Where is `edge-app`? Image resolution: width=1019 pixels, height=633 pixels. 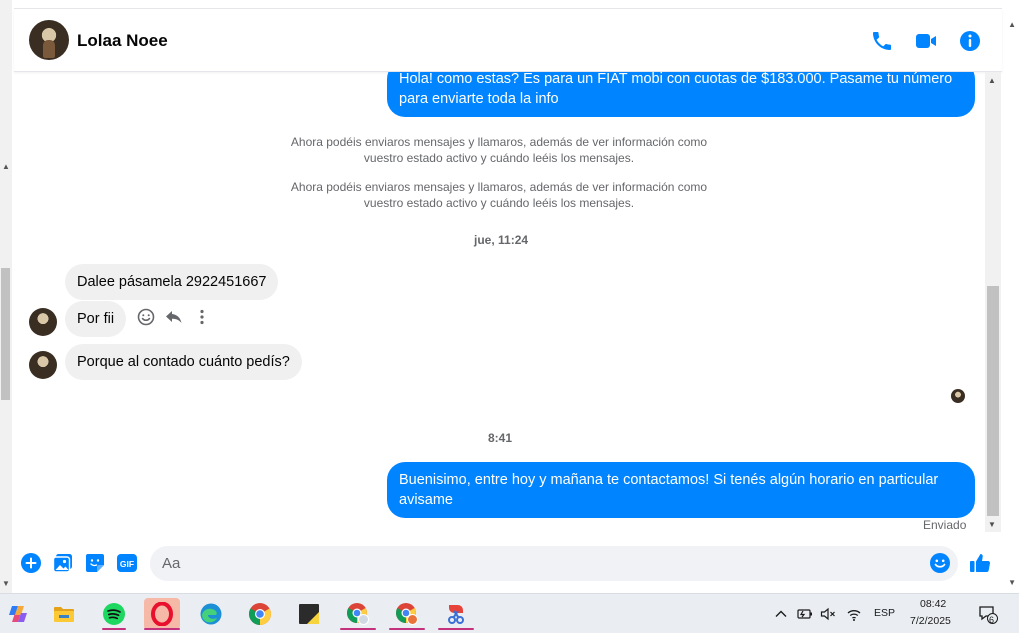 edge-app is located at coordinates (211, 614).